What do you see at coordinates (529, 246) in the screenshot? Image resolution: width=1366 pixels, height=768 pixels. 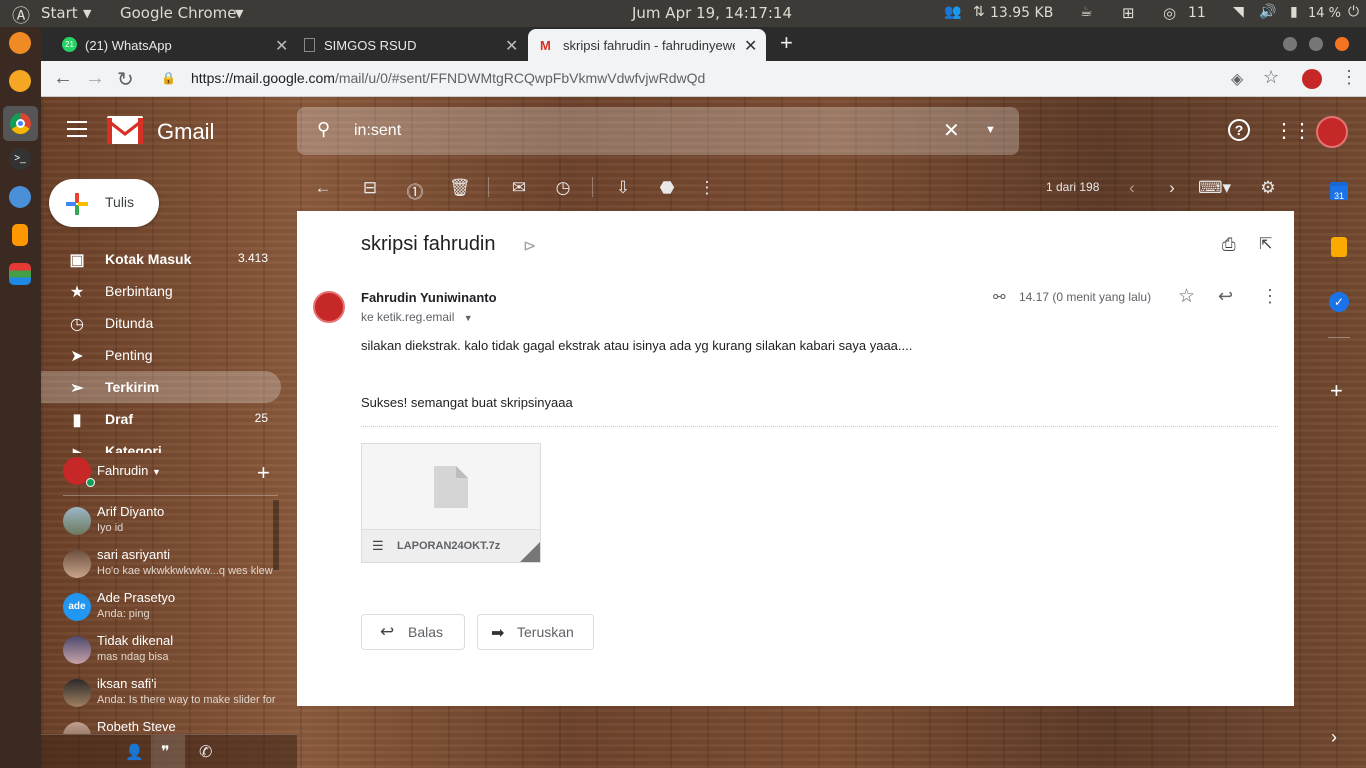 I see `importance-marker-icon: ⊳` at bounding box center [529, 246].